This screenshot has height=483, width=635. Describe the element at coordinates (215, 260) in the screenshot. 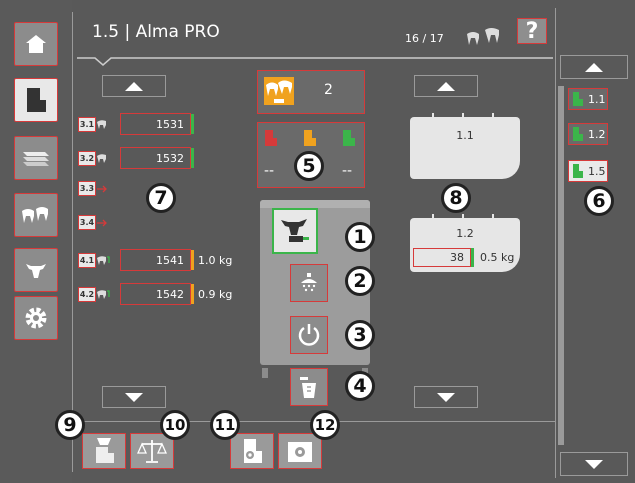

I see `ration-amount: 1.0 kg` at that location.